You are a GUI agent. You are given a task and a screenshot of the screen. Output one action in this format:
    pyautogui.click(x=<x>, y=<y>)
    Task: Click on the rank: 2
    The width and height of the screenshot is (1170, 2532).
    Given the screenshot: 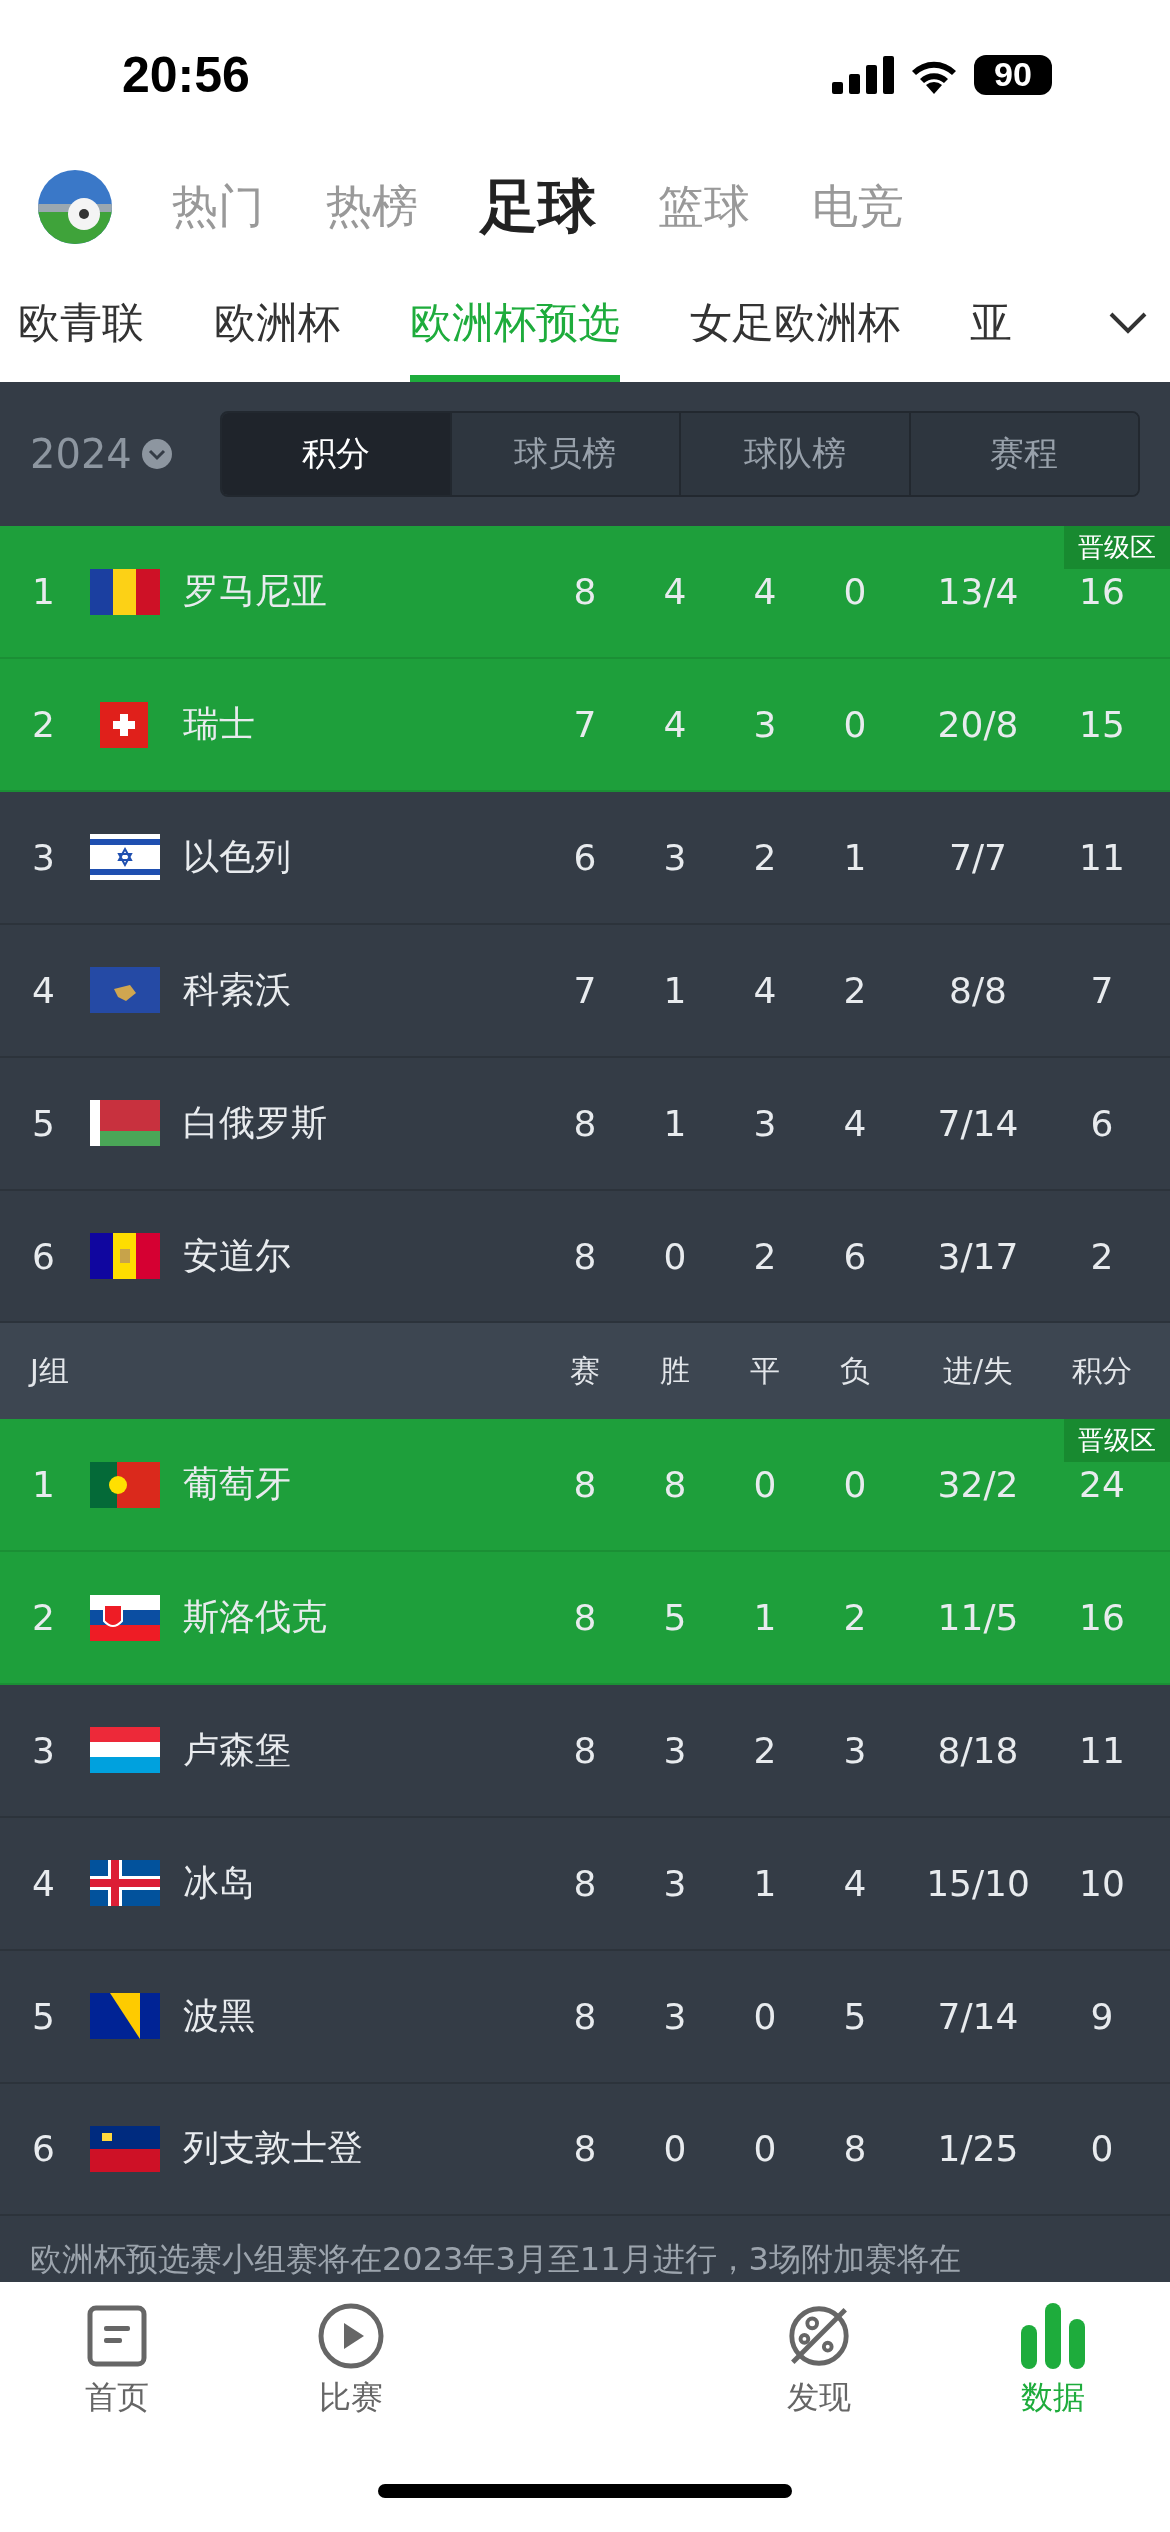 What is the action you would take?
    pyautogui.click(x=43, y=1618)
    